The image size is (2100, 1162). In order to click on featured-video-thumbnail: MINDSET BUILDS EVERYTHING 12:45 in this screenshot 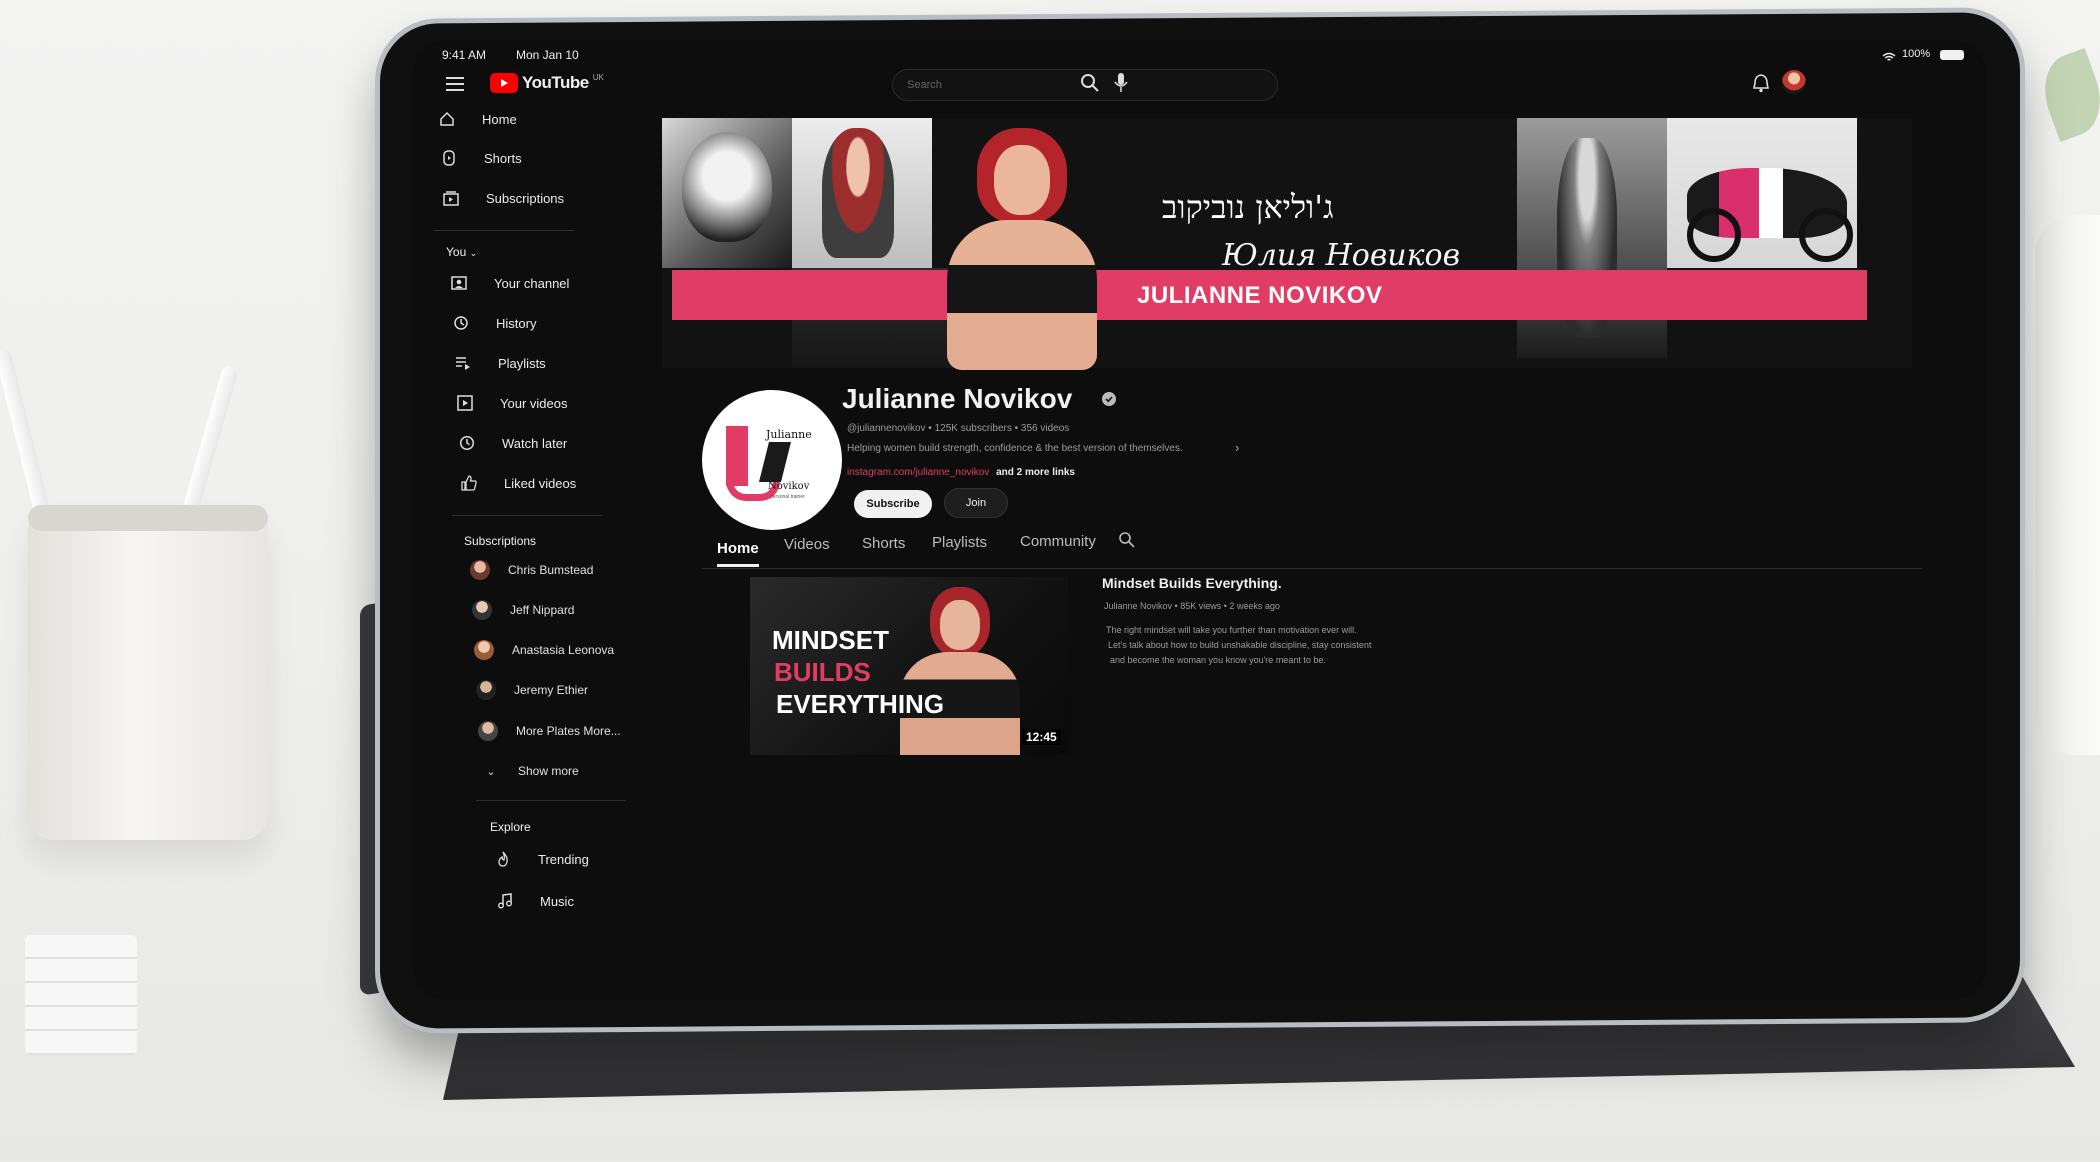, I will do `click(909, 666)`.